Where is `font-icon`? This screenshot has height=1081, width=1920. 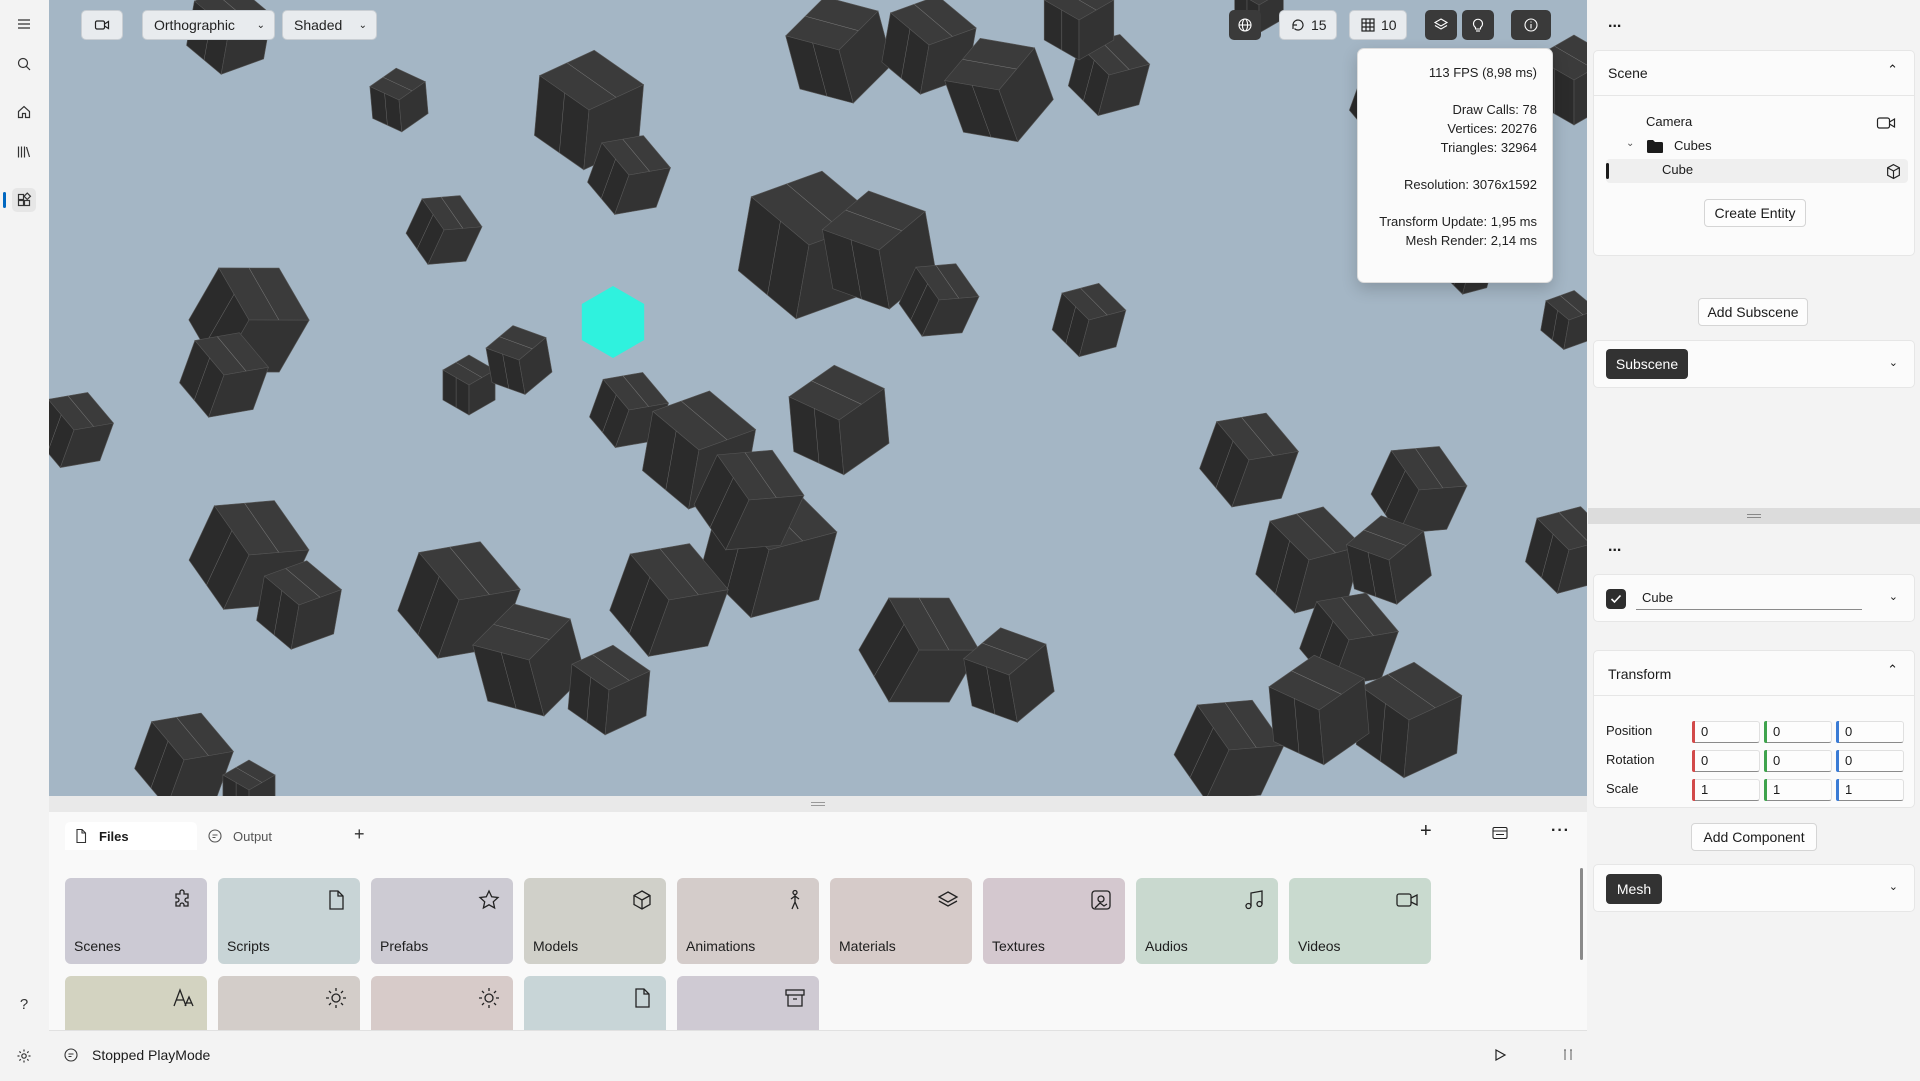
font-icon is located at coordinates (183, 998).